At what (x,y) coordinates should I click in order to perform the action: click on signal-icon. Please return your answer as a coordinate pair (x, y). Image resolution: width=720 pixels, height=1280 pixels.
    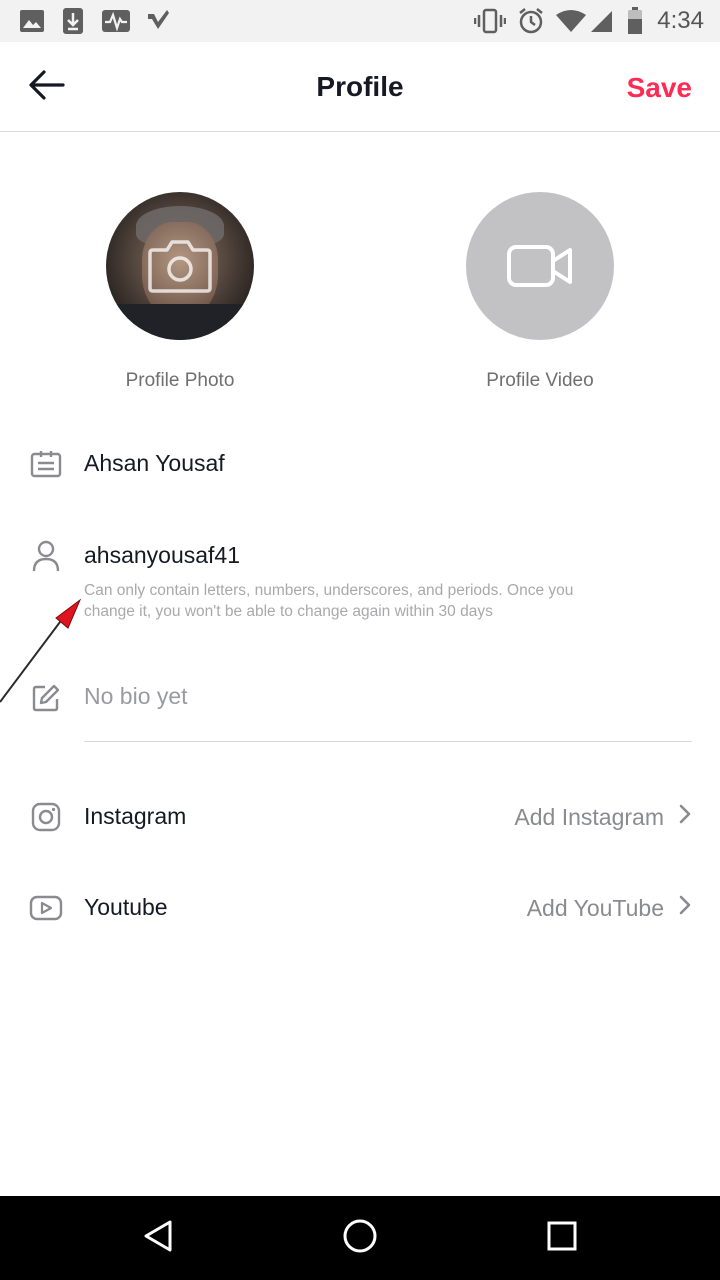
    Looking at the image, I should click on (602, 21).